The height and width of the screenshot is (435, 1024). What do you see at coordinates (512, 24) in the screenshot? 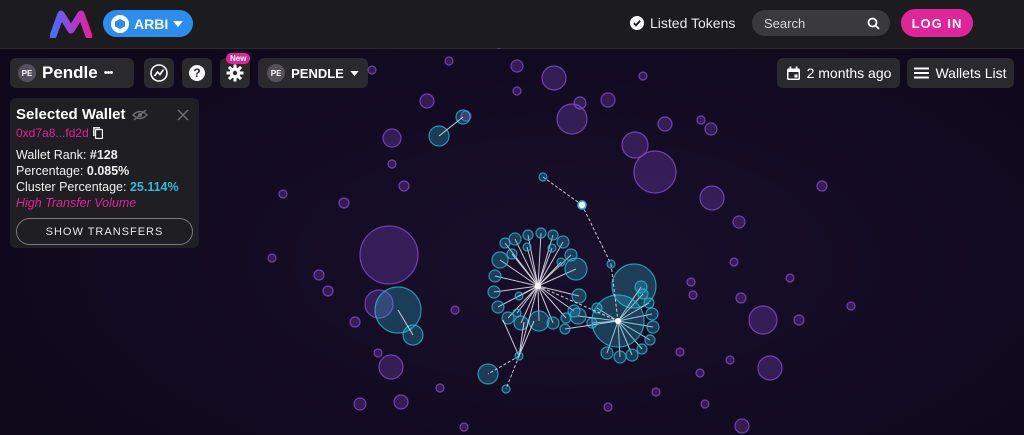
I see `top-bar: ARBI Listed Tokens LOG IN` at bounding box center [512, 24].